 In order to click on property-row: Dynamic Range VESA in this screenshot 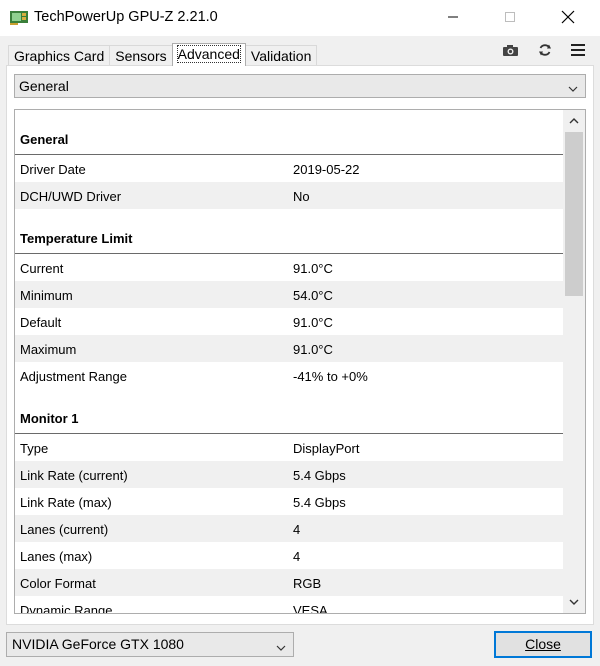, I will do `click(289, 605)`.